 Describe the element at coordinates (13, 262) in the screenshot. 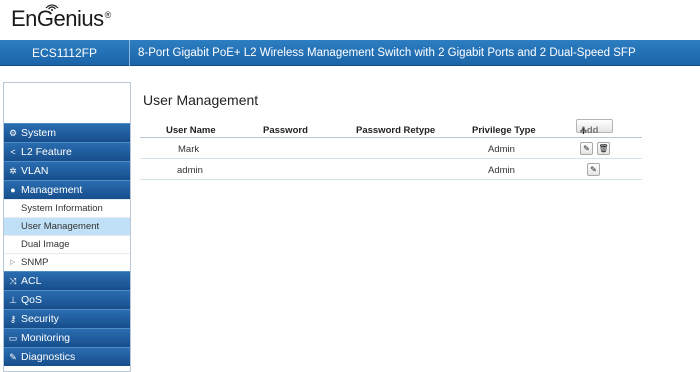

I see `expand-triangle-icon: ▷` at that location.